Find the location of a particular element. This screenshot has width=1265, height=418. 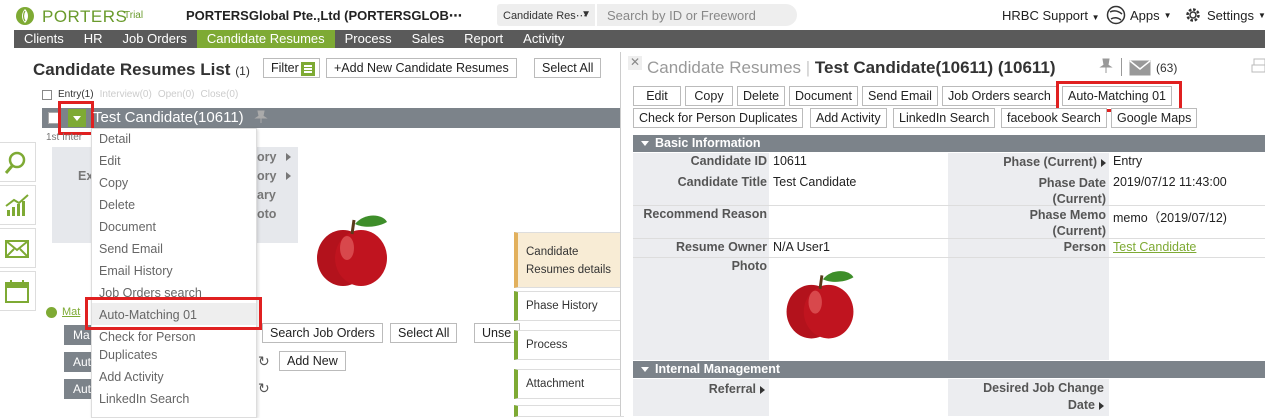

search-type-select: Candidate Res⋯ ▼ is located at coordinates (546, 15).